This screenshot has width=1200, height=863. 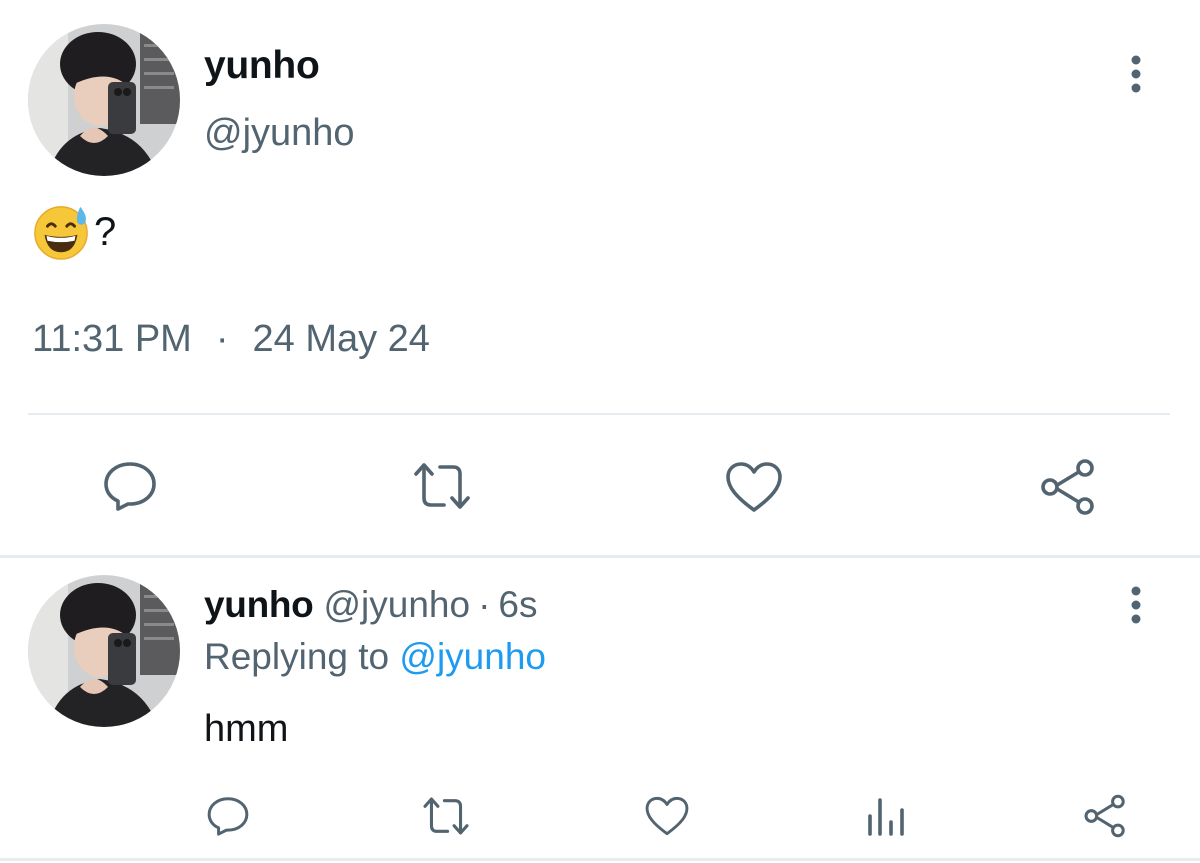 What do you see at coordinates (279, 133) in the screenshot?
I see `author-handle: @jyunho` at bounding box center [279, 133].